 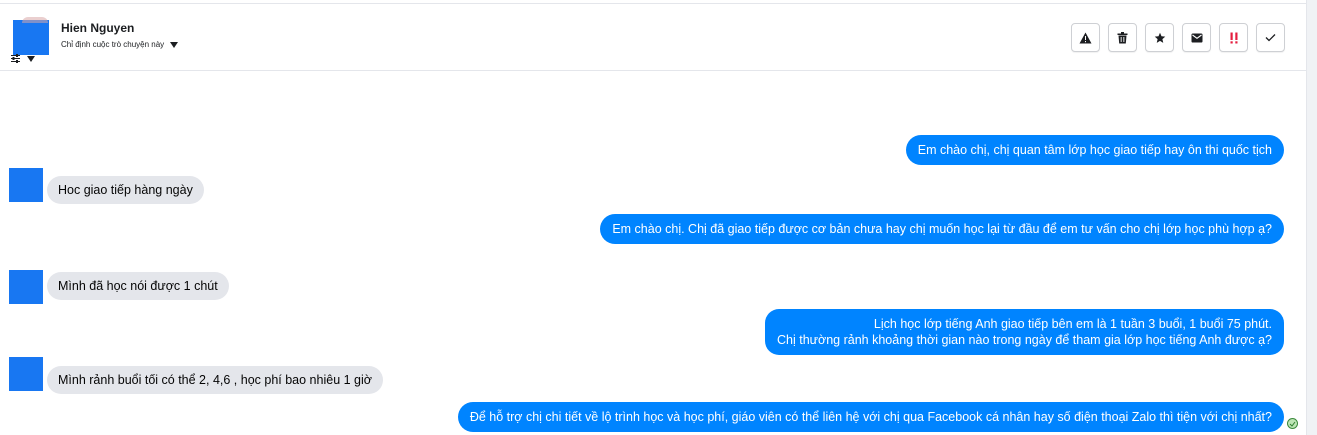 I want to click on star-button, so click(x=1159, y=37).